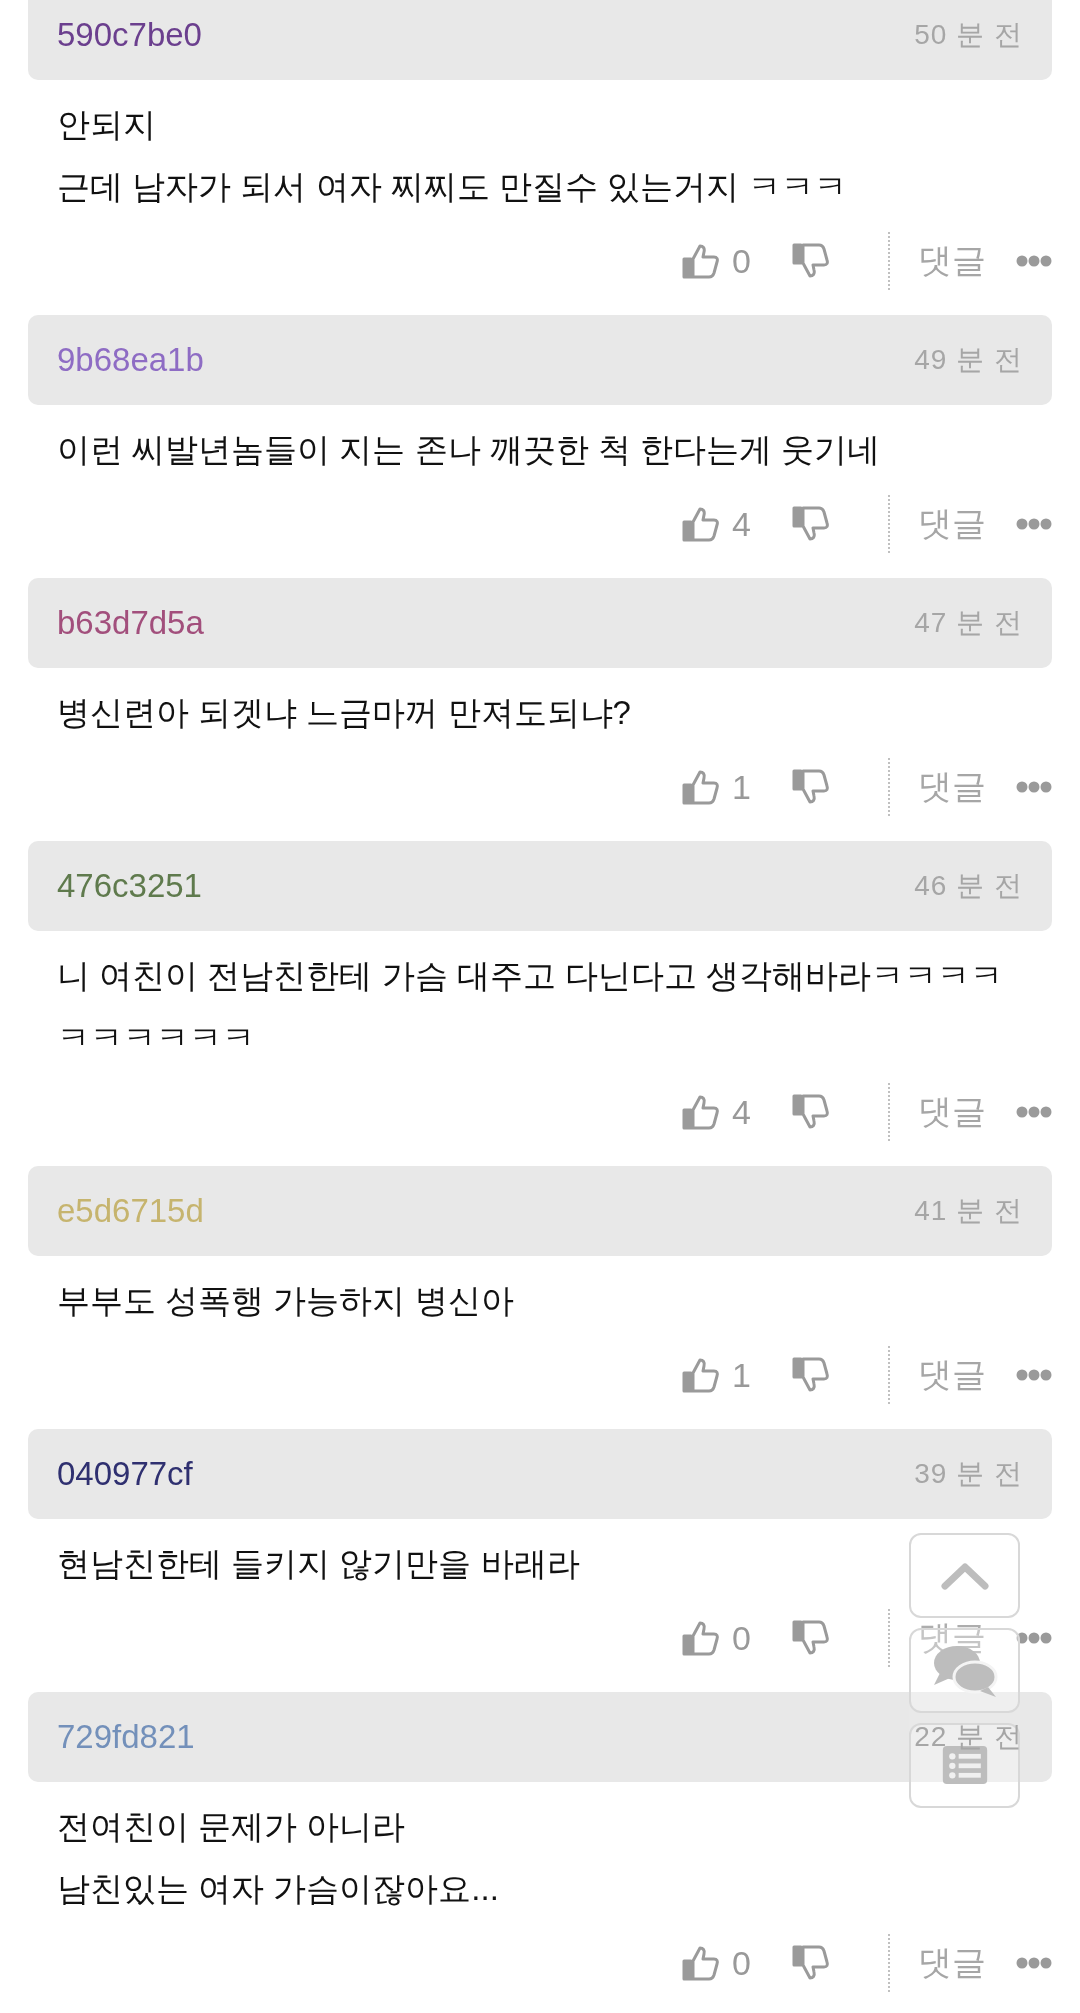 The height and width of the screenshot is (2013, 1080). I want to click on username: 590c7be0, so click(129, 35).